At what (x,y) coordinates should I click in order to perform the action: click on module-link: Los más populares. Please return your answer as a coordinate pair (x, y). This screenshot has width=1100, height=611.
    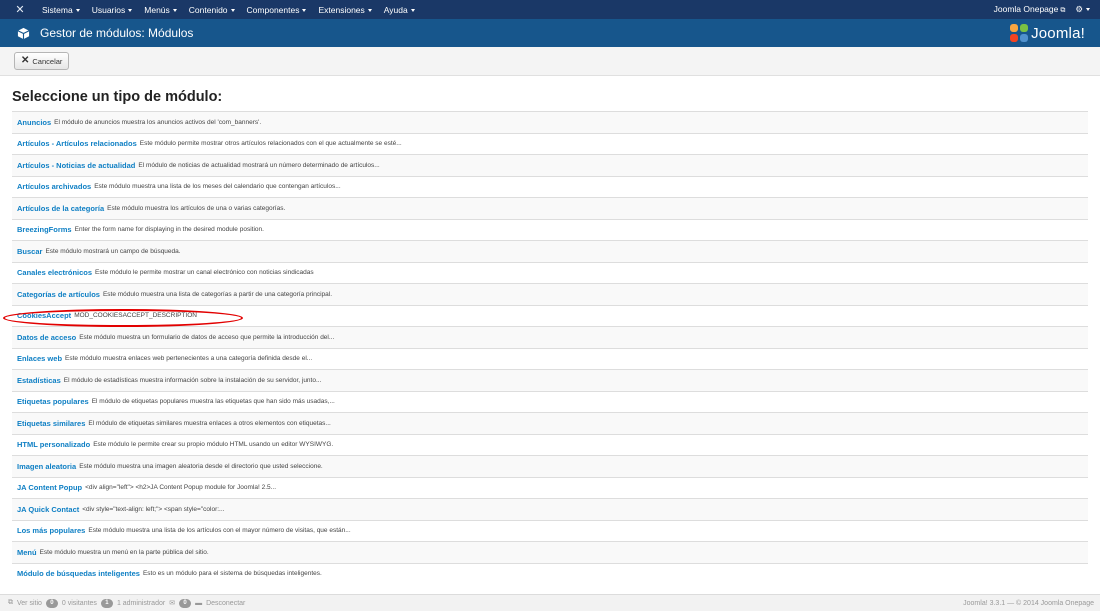
    Looking at the image, I should click on (51, 530).